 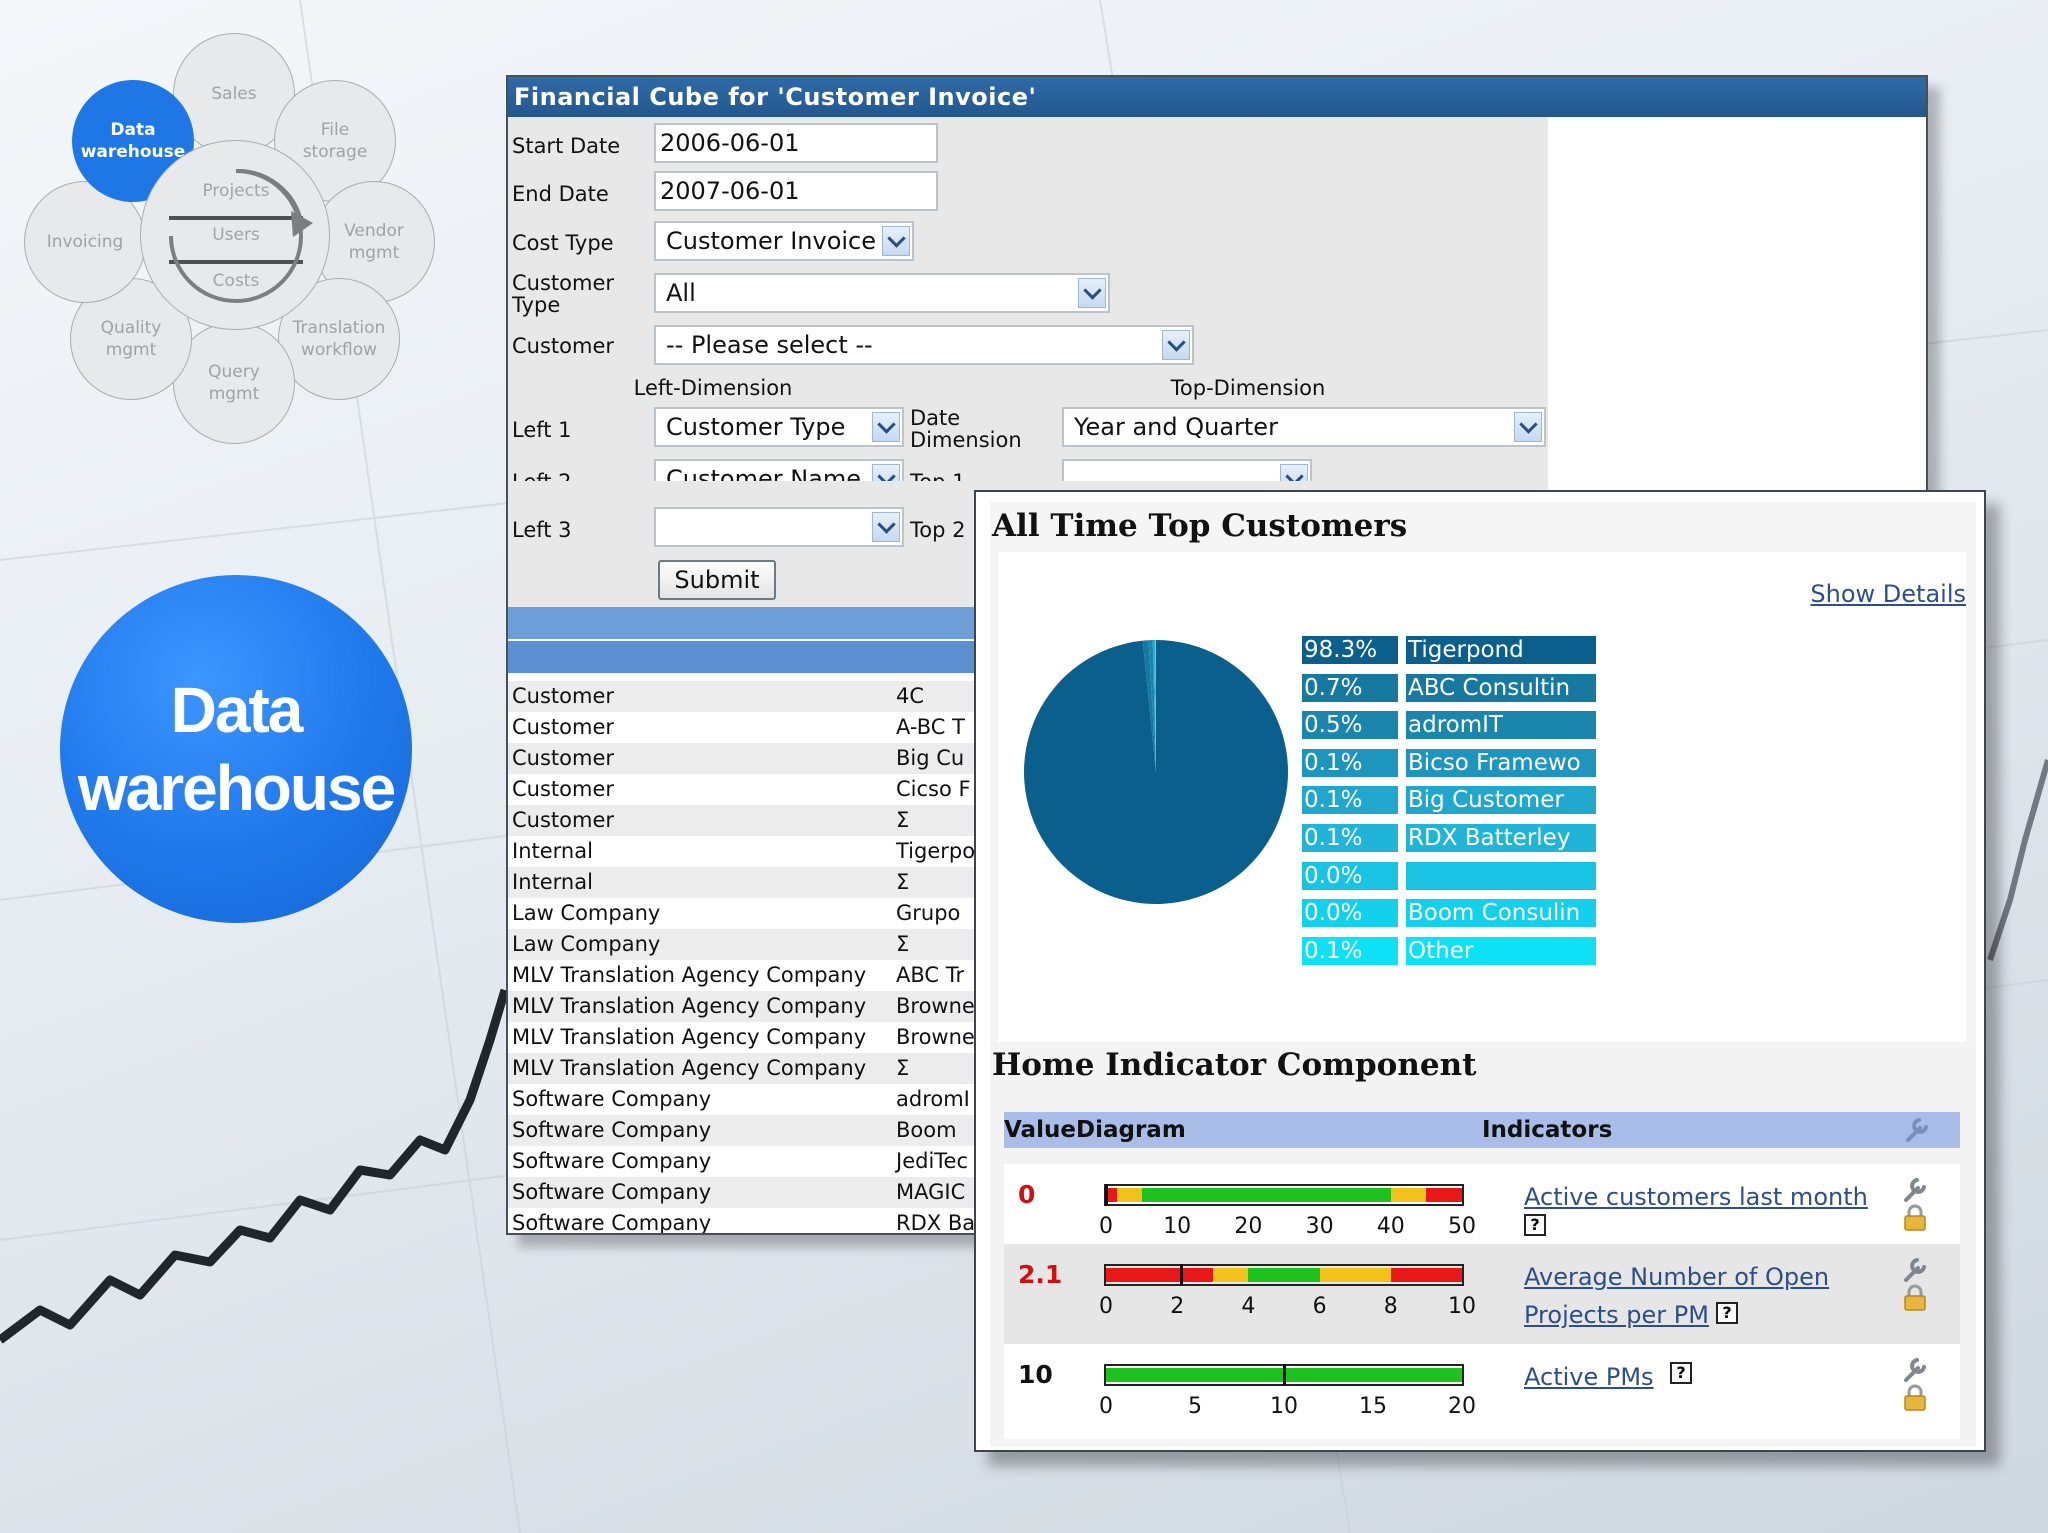 I want to click on legend-label: Big Customer, so click(x=1501, y=800).